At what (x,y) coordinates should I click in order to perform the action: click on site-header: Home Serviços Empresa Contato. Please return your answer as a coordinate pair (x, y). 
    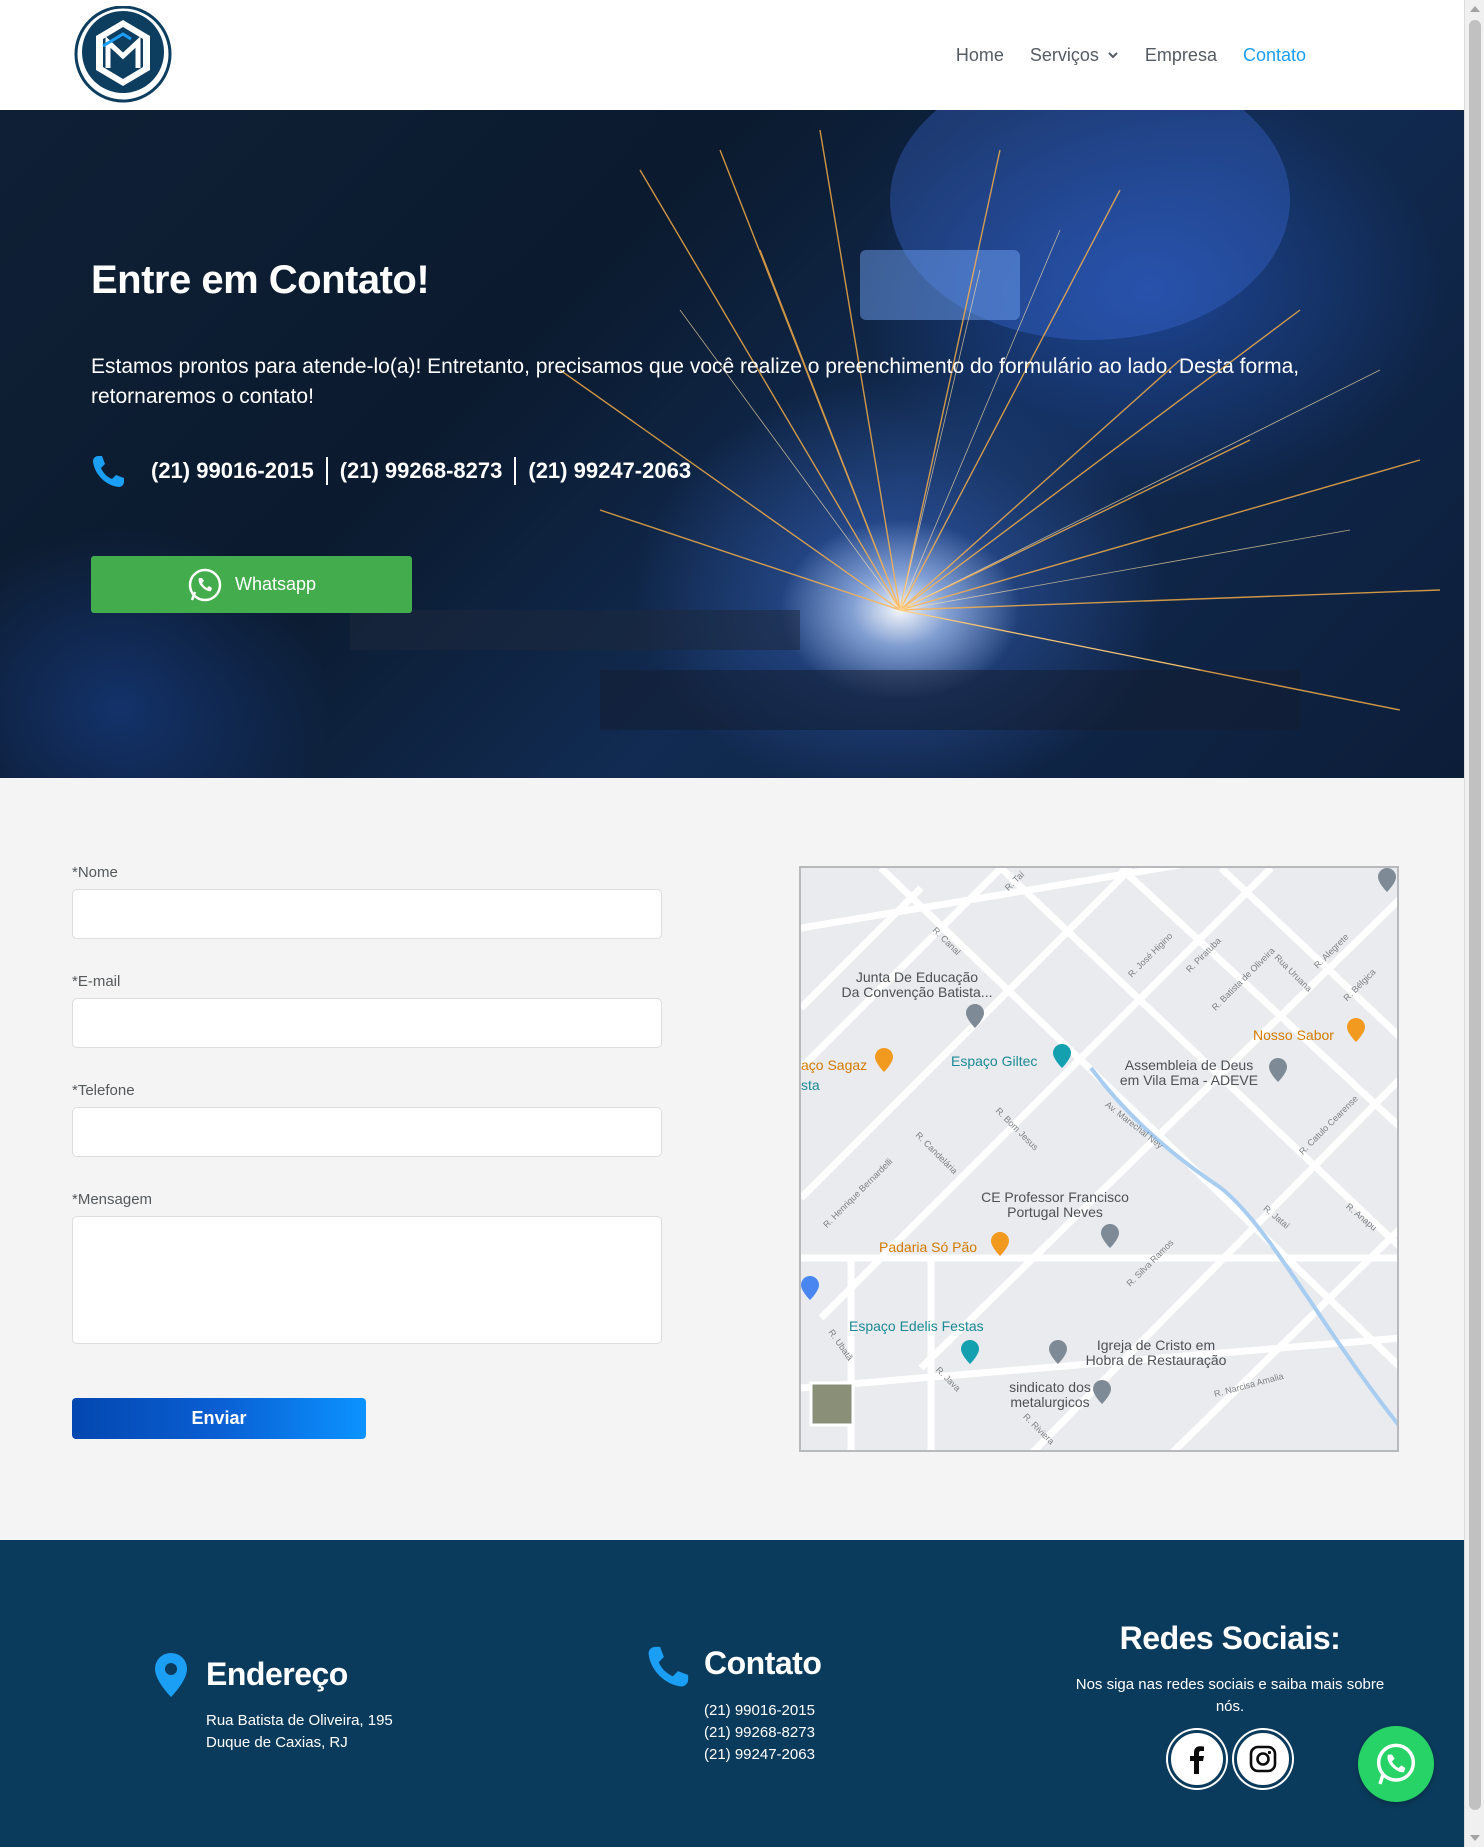
    Looking at the image, I should click on (732, 55).